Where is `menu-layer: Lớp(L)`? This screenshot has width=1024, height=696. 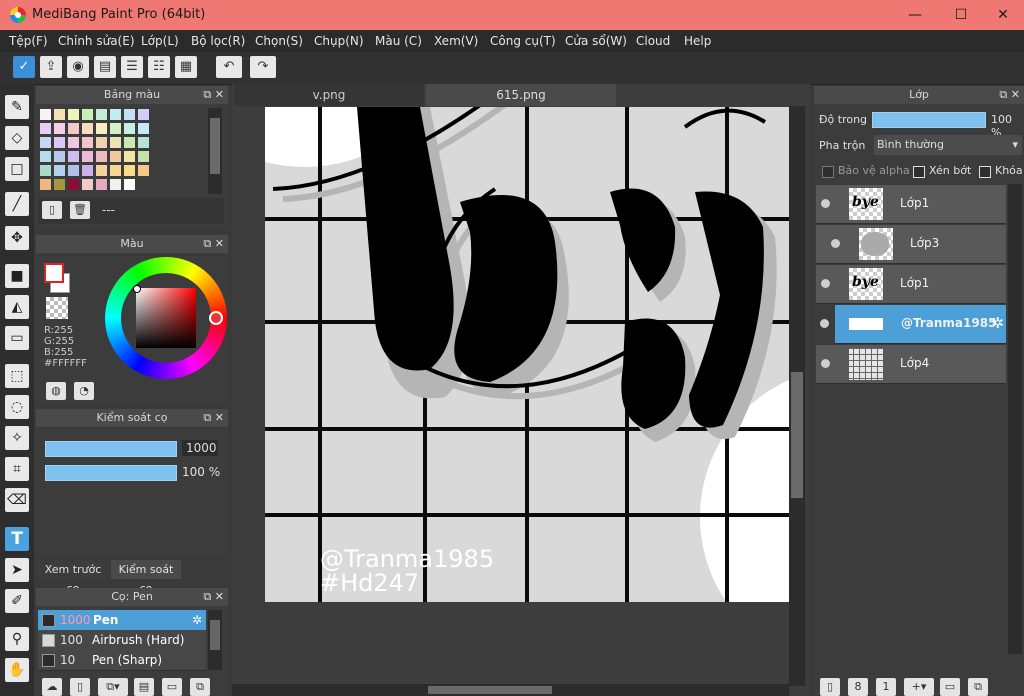 menu-layer: Lớp(L) is located at coordinates (160, 41).